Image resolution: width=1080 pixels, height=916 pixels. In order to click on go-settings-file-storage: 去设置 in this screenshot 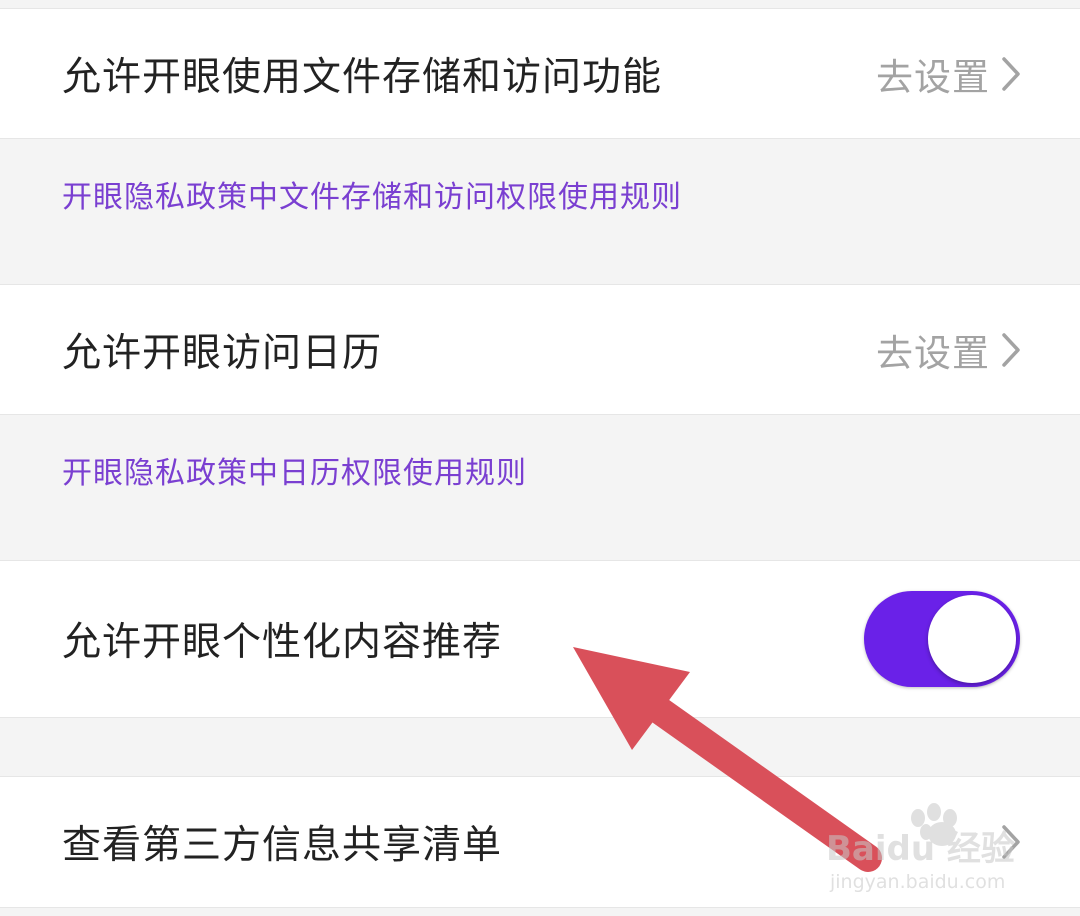, I will do `click(949, 74)`.